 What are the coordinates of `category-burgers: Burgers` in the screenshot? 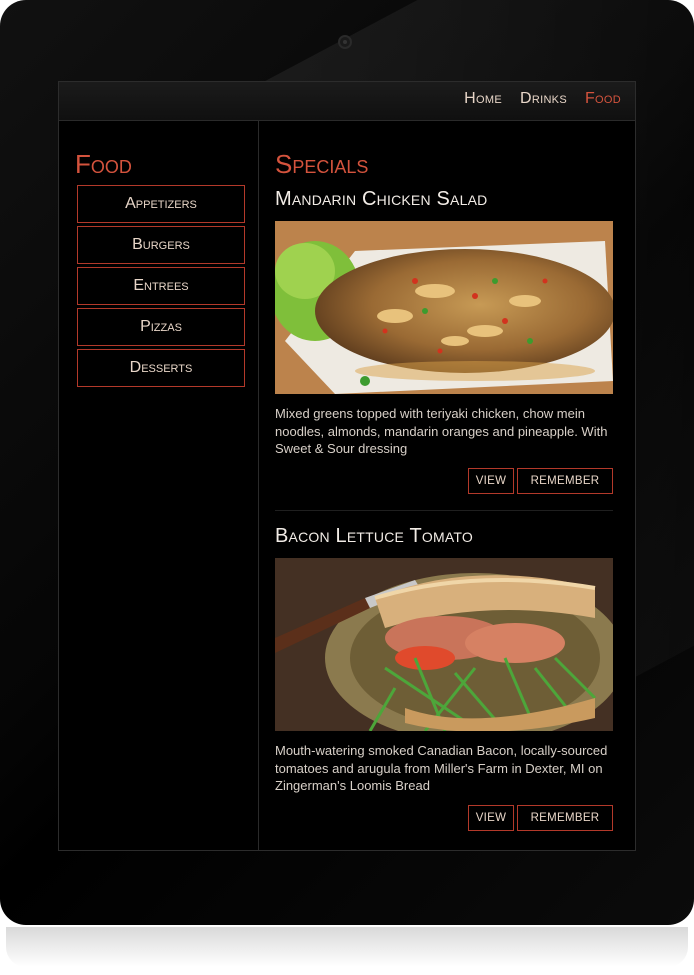 It's located at (161, 245).